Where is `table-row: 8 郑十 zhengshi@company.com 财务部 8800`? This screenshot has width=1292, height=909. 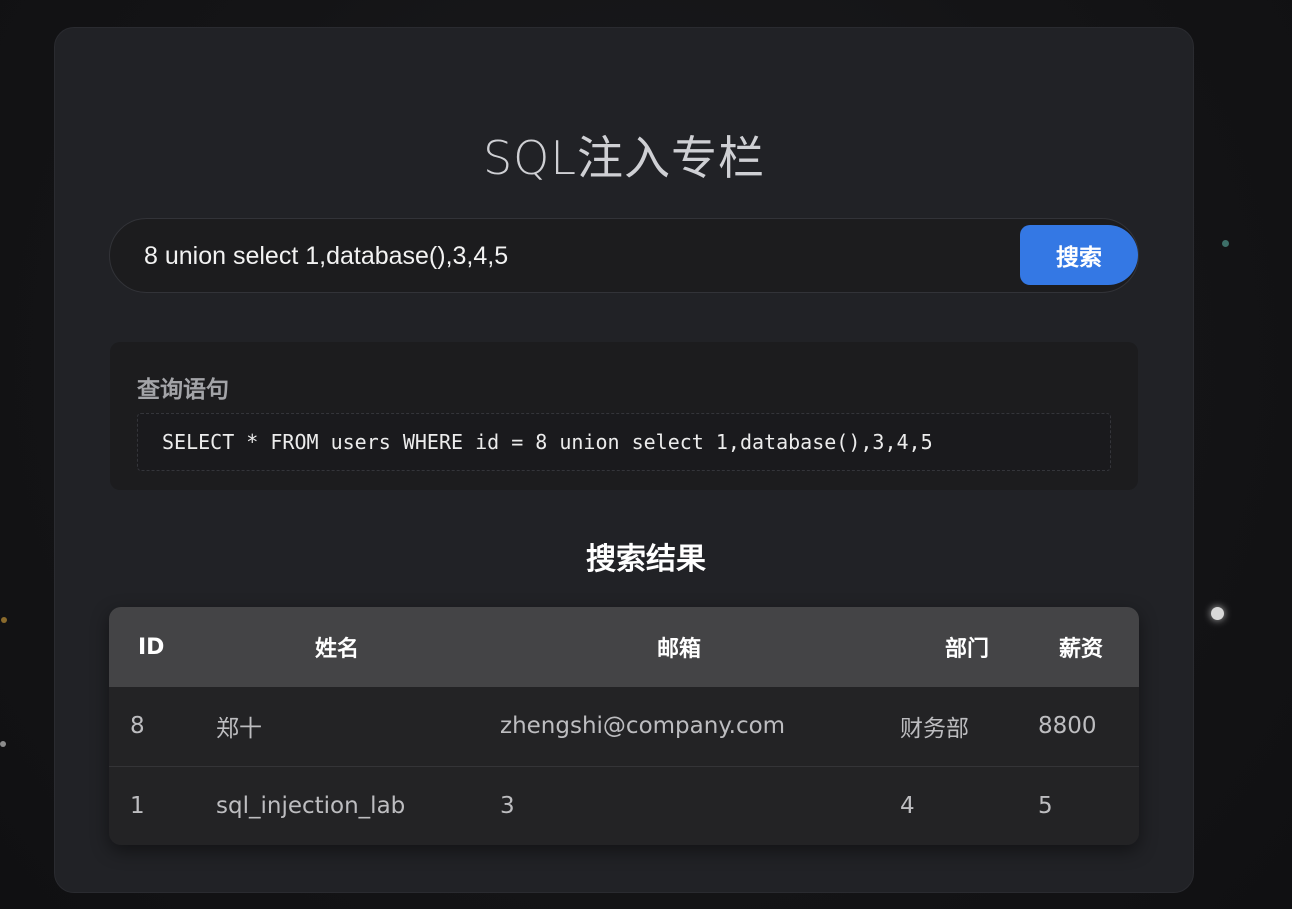
table-row: 8 郑十 zhengshi@company.com 财务部 8800 is located at coordinates (624, 726).